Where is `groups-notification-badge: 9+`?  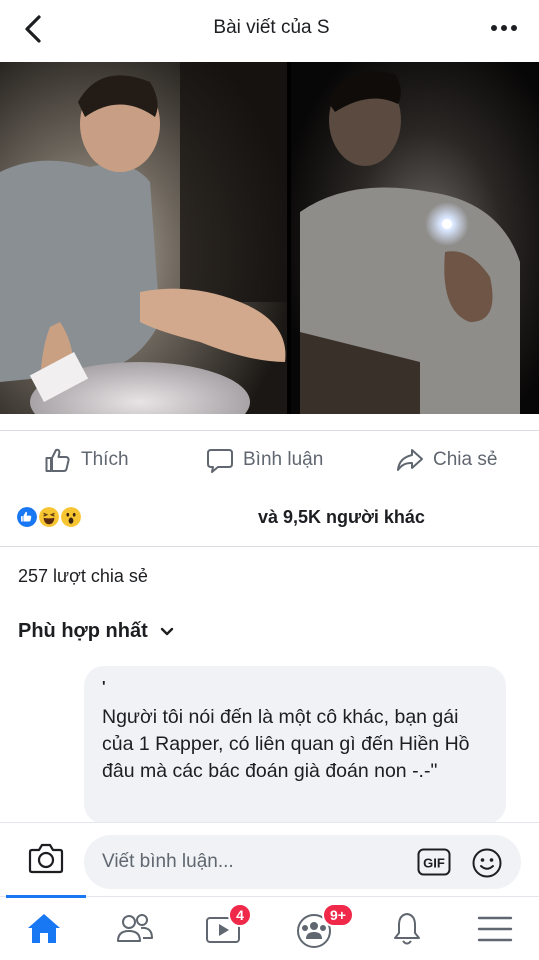
groups-notification-badge: 9+ is located at coordinates (338, 915).